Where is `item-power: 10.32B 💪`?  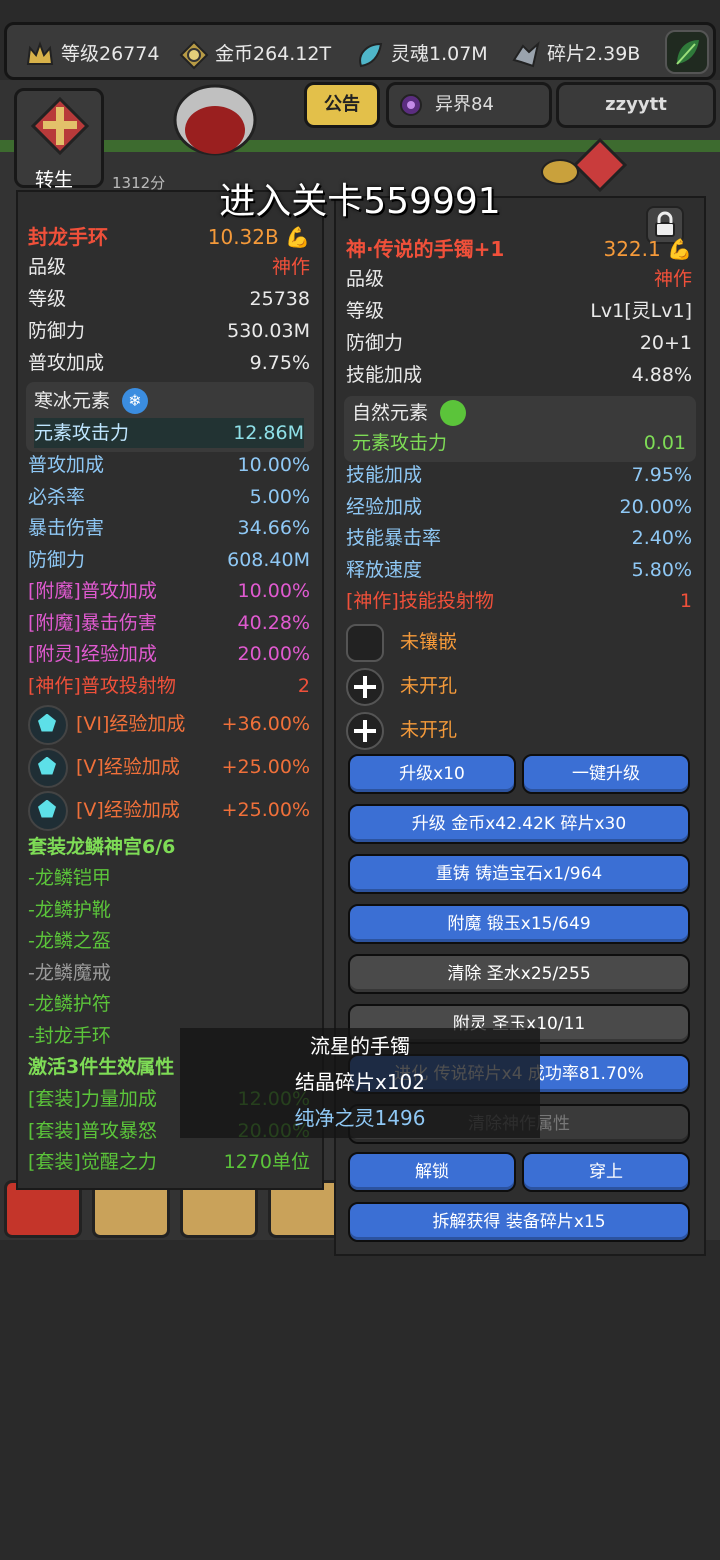
item-power: 10.32B 💪 is located at coordinates (259, 237).